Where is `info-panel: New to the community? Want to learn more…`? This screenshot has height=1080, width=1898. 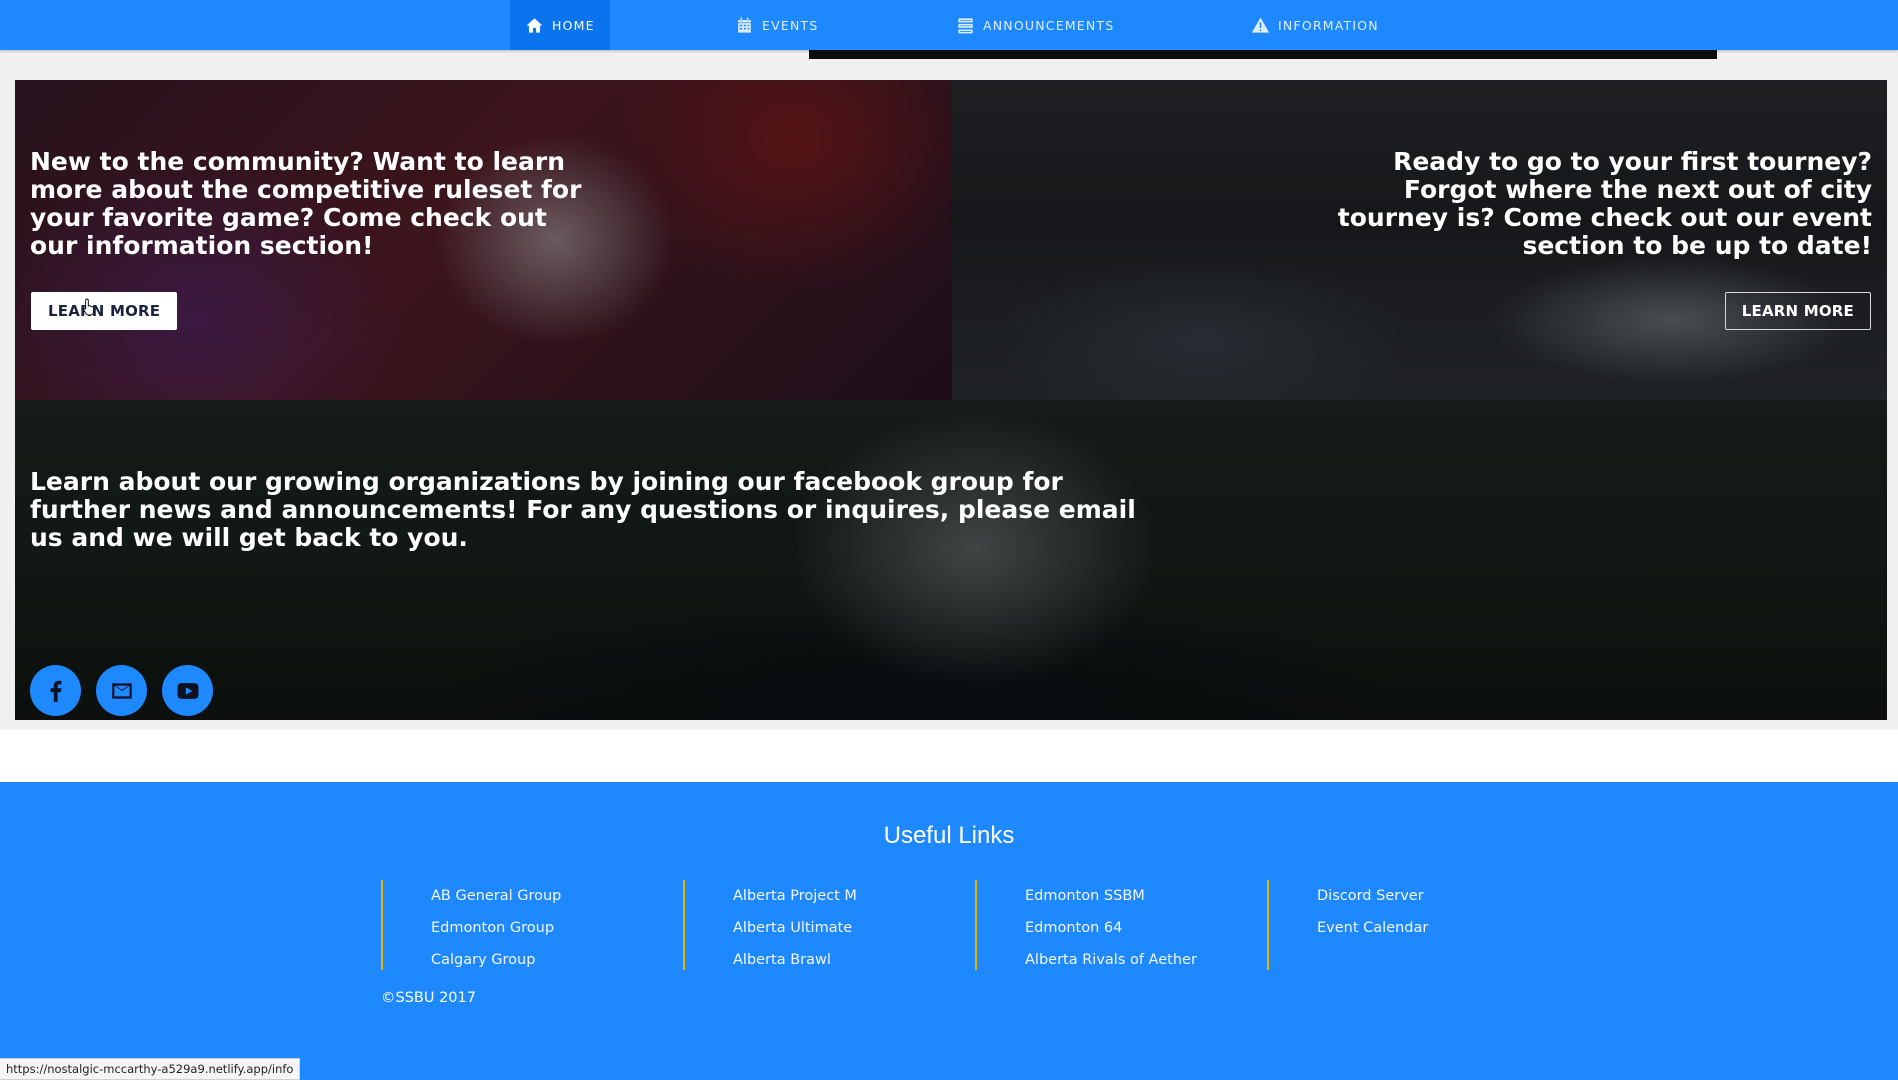
info-panel: New to the community? Want to learn more… is located at coordinates (483, 240).